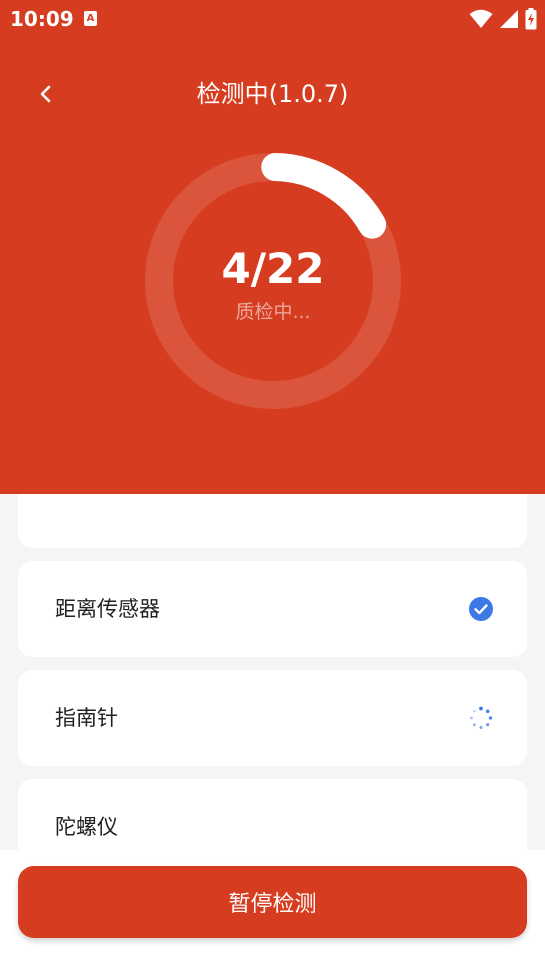 The image size is (545, 968). What do you see at coordinates (90, 18) in the screenshot?
I see `notification-app-icon: A` at bounding box center [90, 18].